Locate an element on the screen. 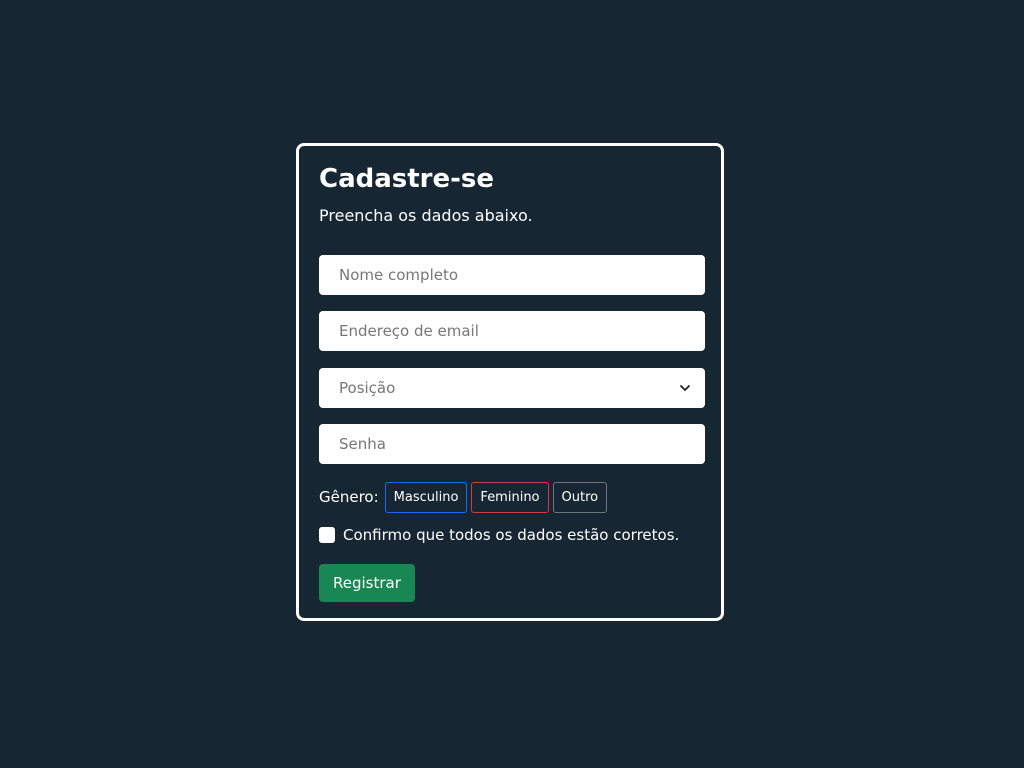 The image size is (1024, 768). gender-label: Gênero: is located at coordinates (349, 497).